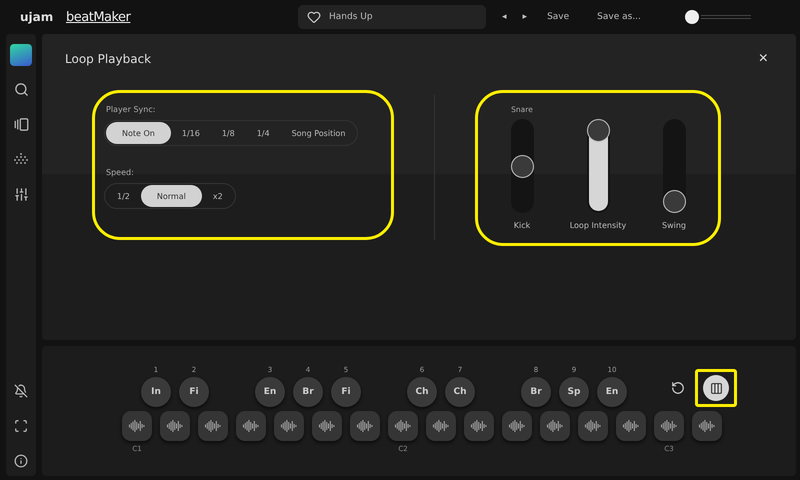 Image resolution: width=800 pixels, height=480 pixels. Describe the element at coordinates (21, 426) in the screenshot. I see `fullscreen-icon` at that location.